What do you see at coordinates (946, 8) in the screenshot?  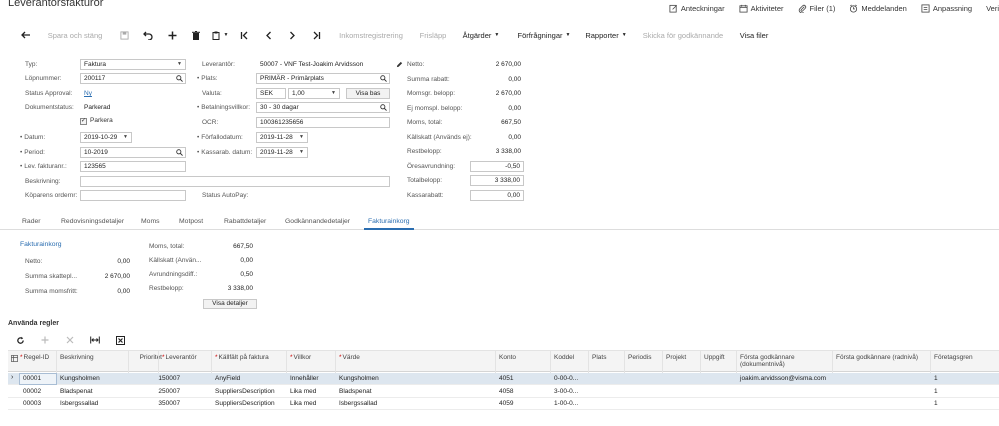 I see `customization-action: Anpassning` at bounding box center [946, 8].